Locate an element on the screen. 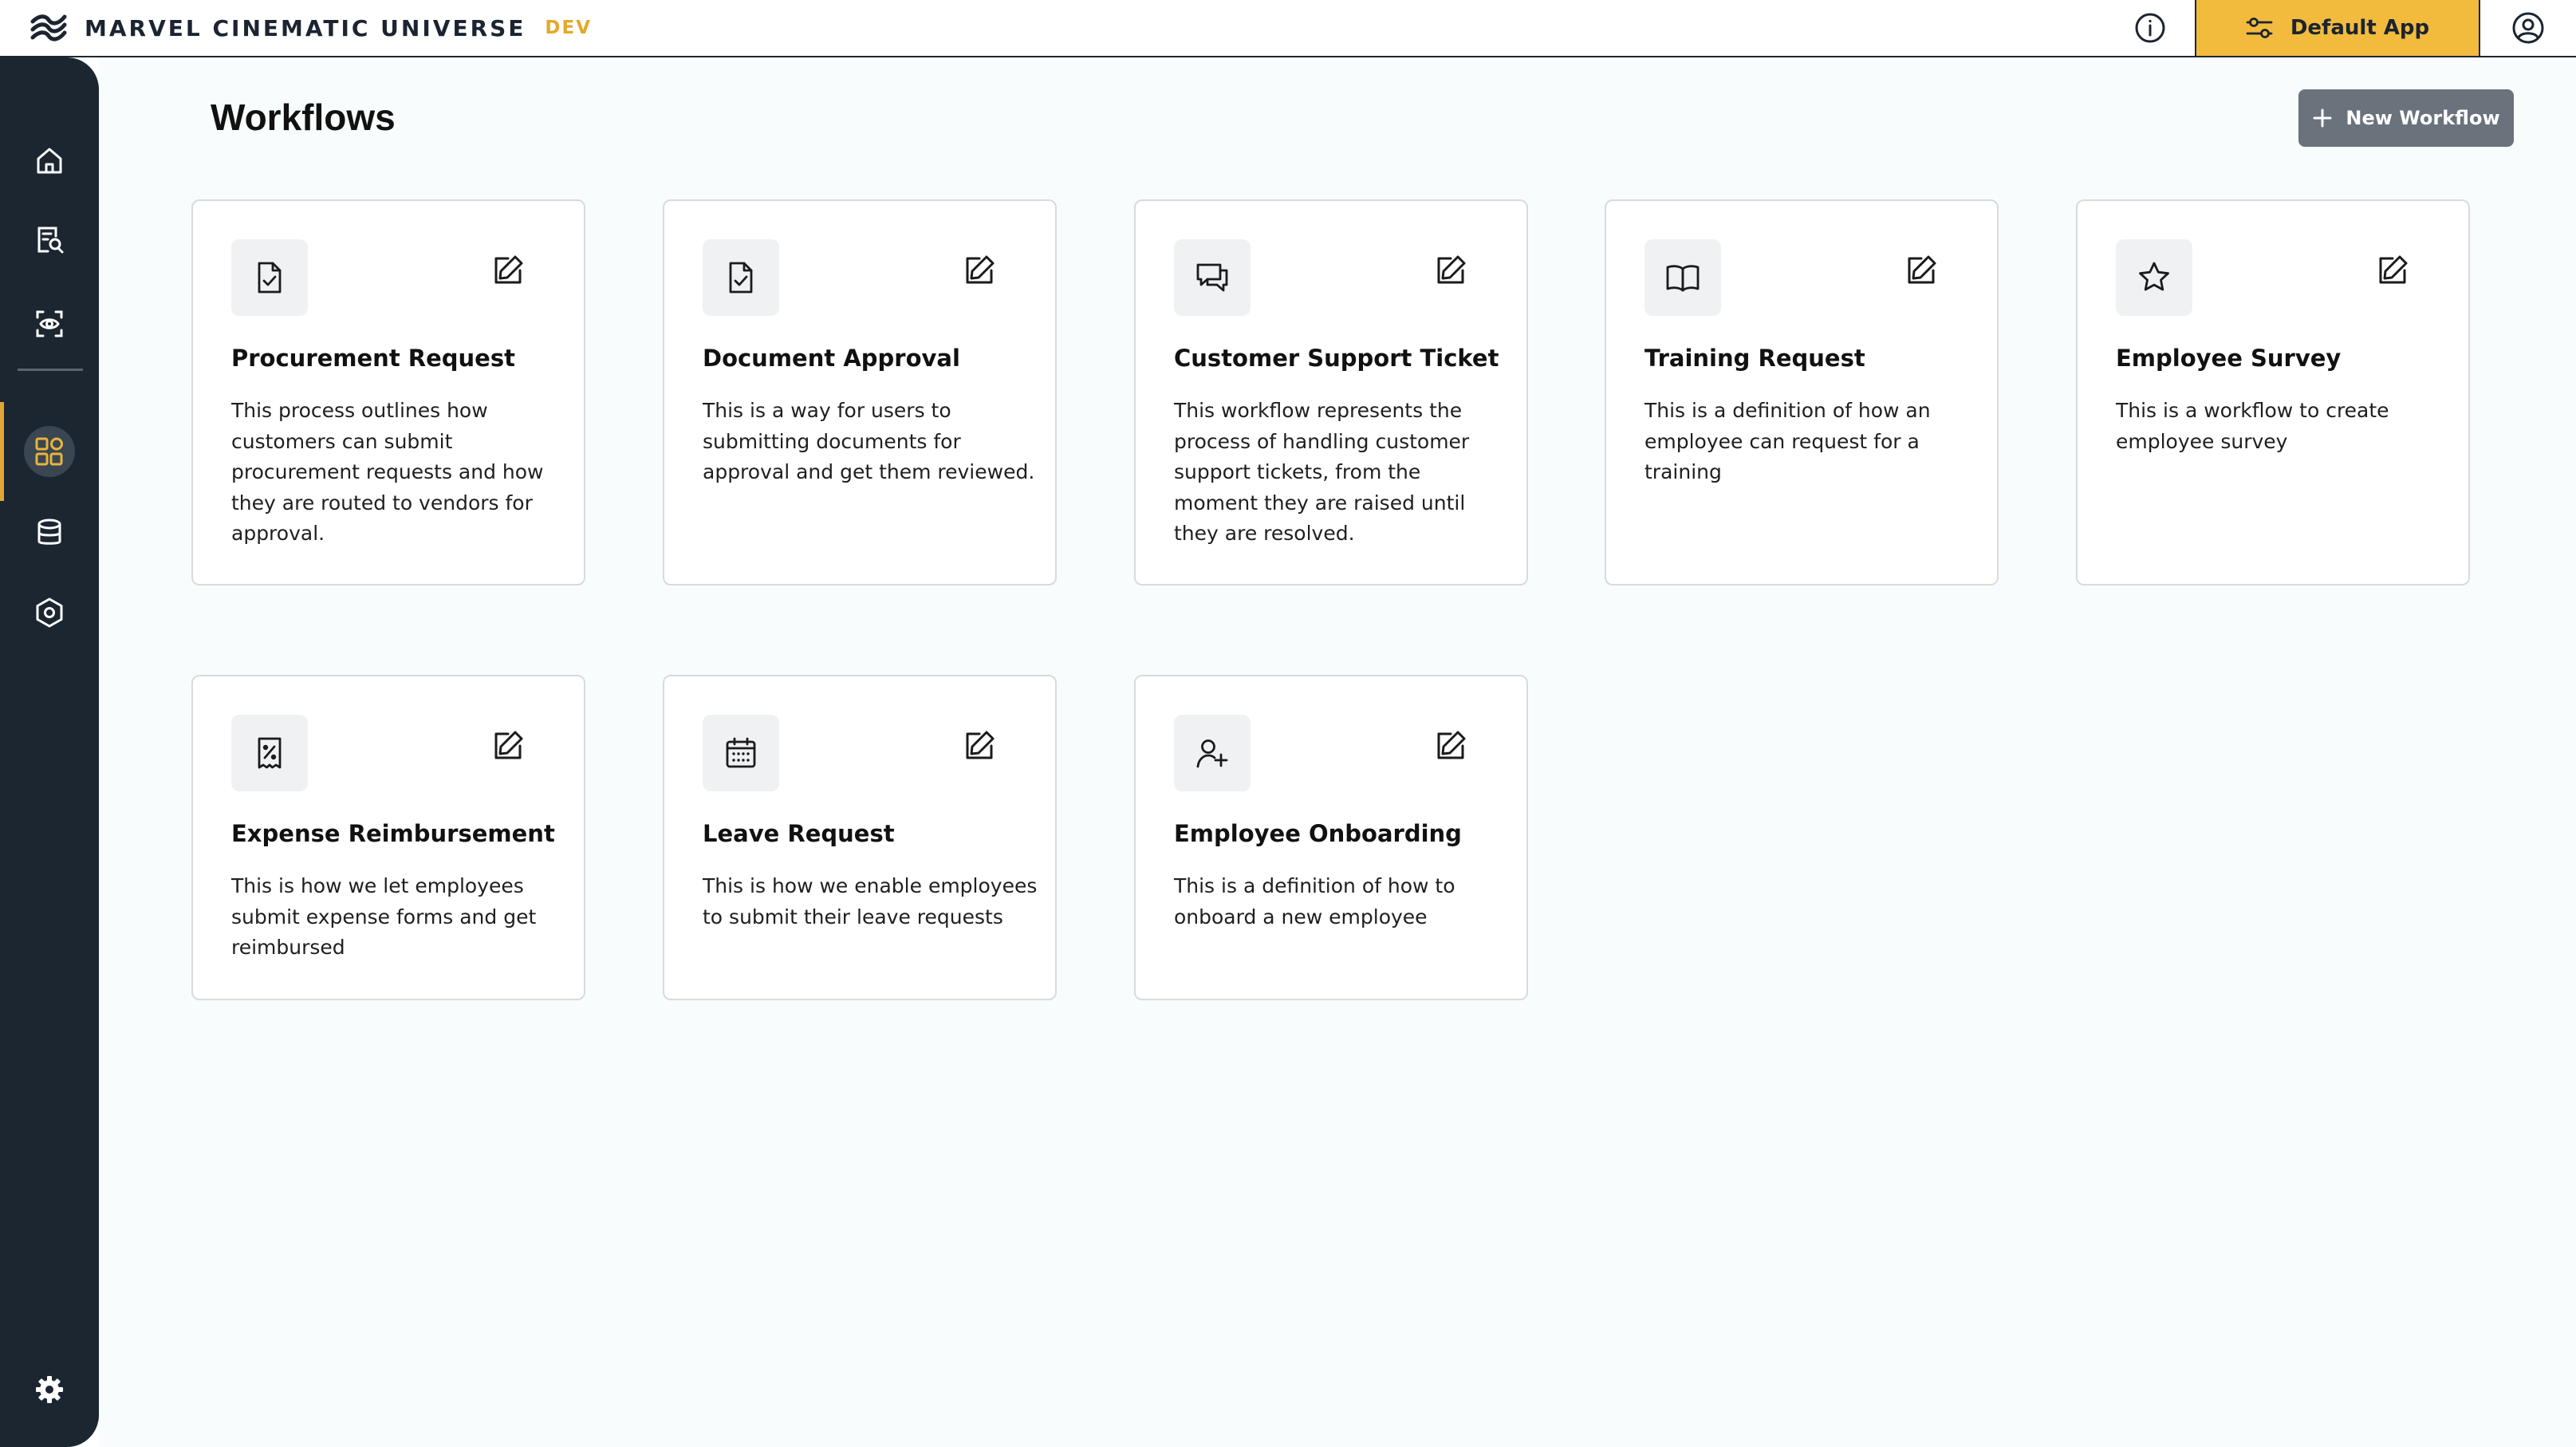 Image resolution: width=2576 pixels, height=1447 pixels. sidebar-item-database is located at coordinates (49, 532).